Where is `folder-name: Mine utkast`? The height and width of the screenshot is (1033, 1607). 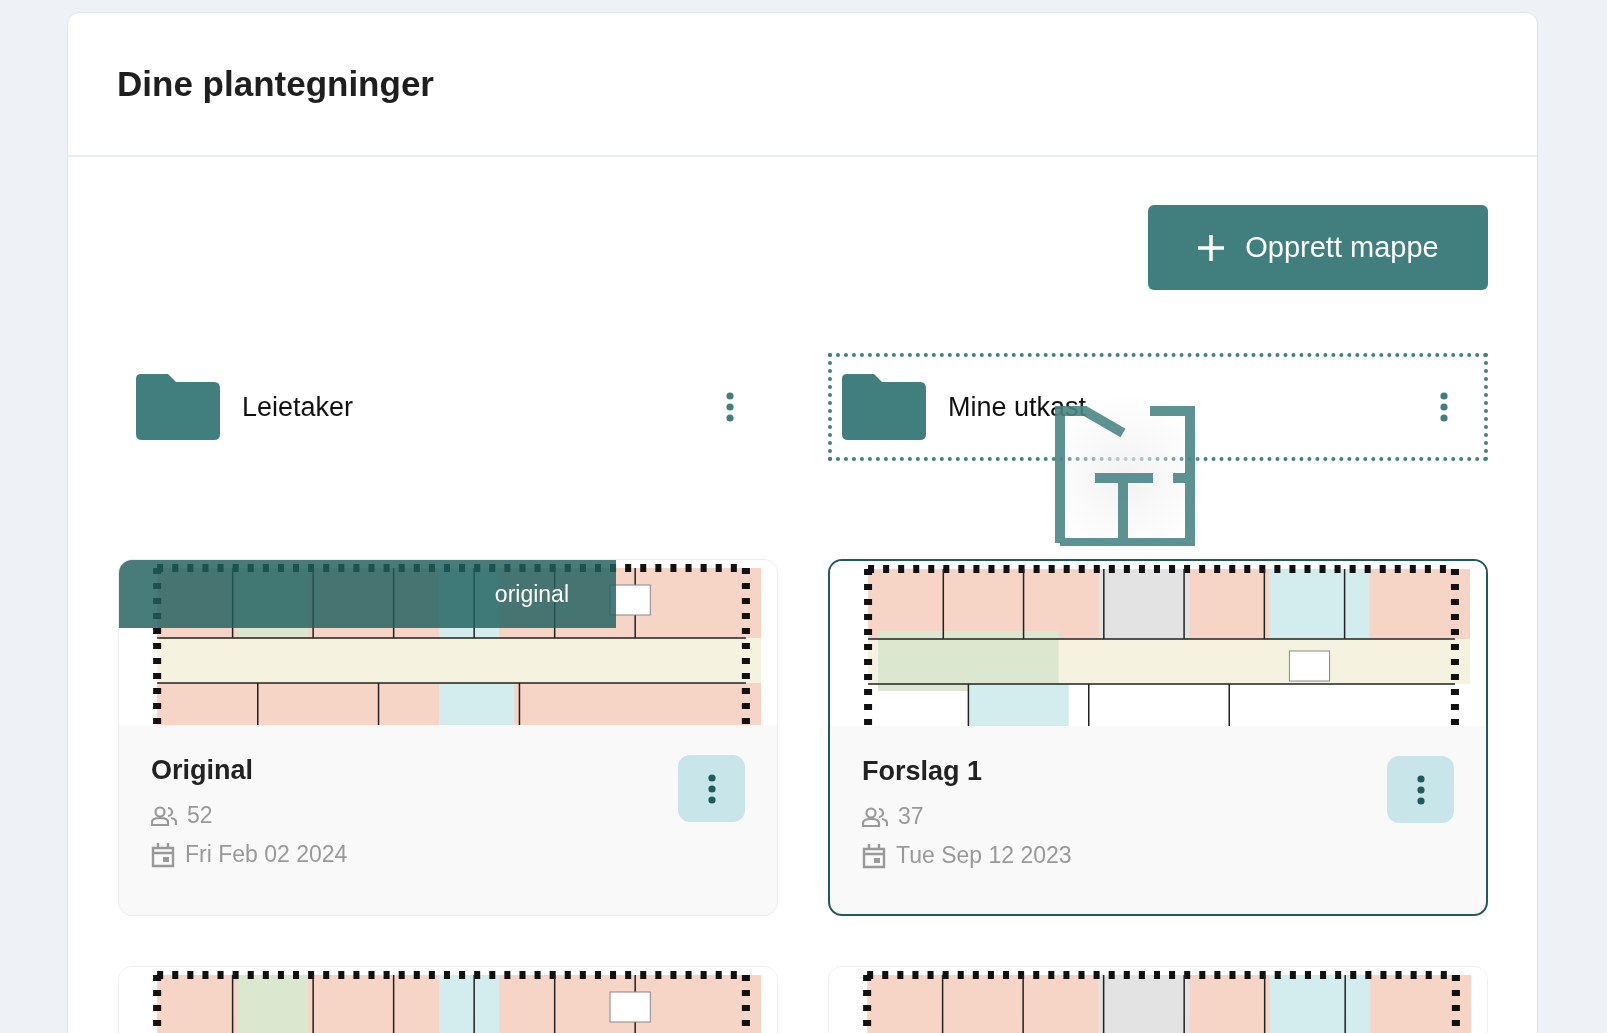 folder-name: Mine utkast is located at coordinates (1018, 407).